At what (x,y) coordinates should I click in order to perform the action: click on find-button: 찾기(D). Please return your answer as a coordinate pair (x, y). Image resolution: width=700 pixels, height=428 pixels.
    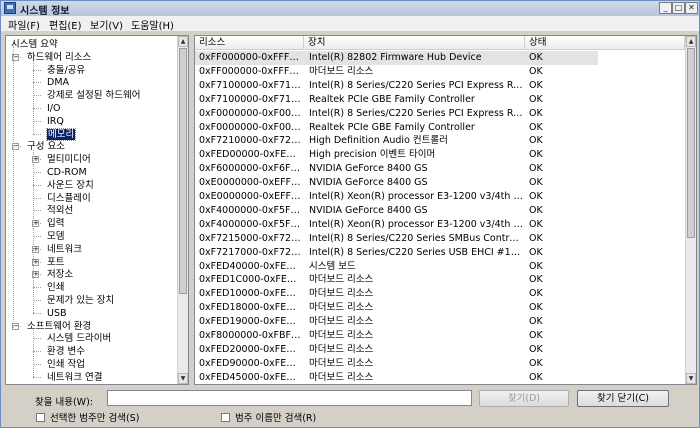
    Looking at the image, I should click on (524, 398).